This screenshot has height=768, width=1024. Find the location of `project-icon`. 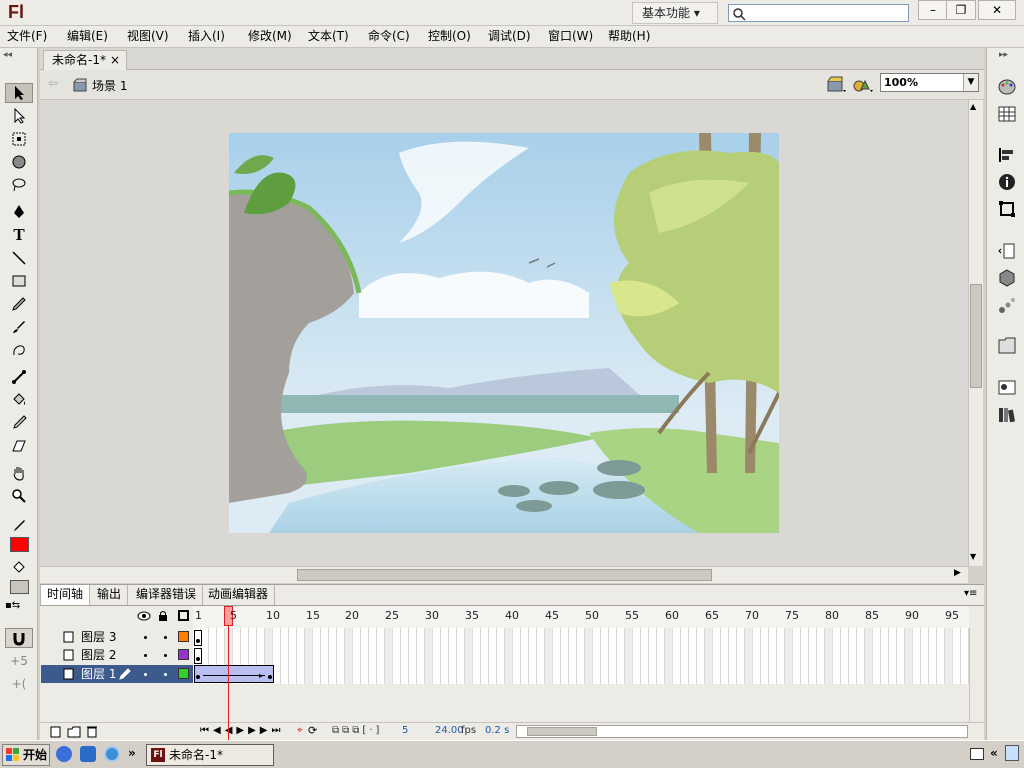

project-icon is located at coordinates (1007, 346).